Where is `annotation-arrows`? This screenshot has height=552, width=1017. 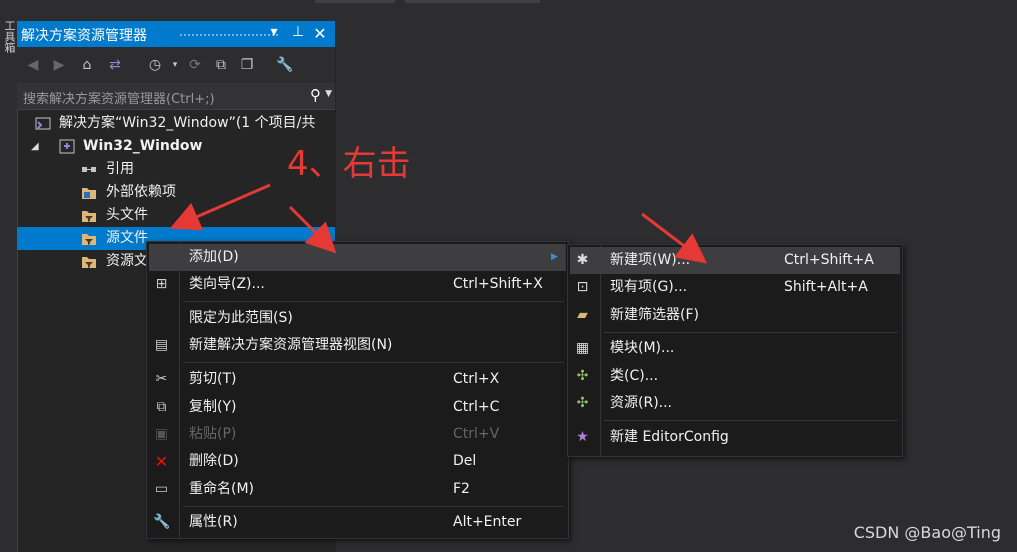 annotation-arrows is located at coordinates (438, 223).